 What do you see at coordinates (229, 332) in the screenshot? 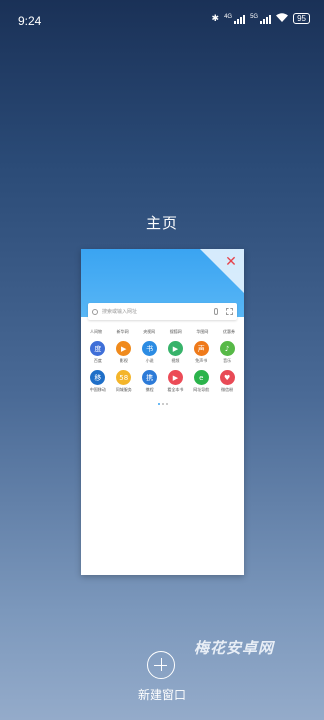
I see `quick-tab: 优惠券` at bounding box center [229, 332].